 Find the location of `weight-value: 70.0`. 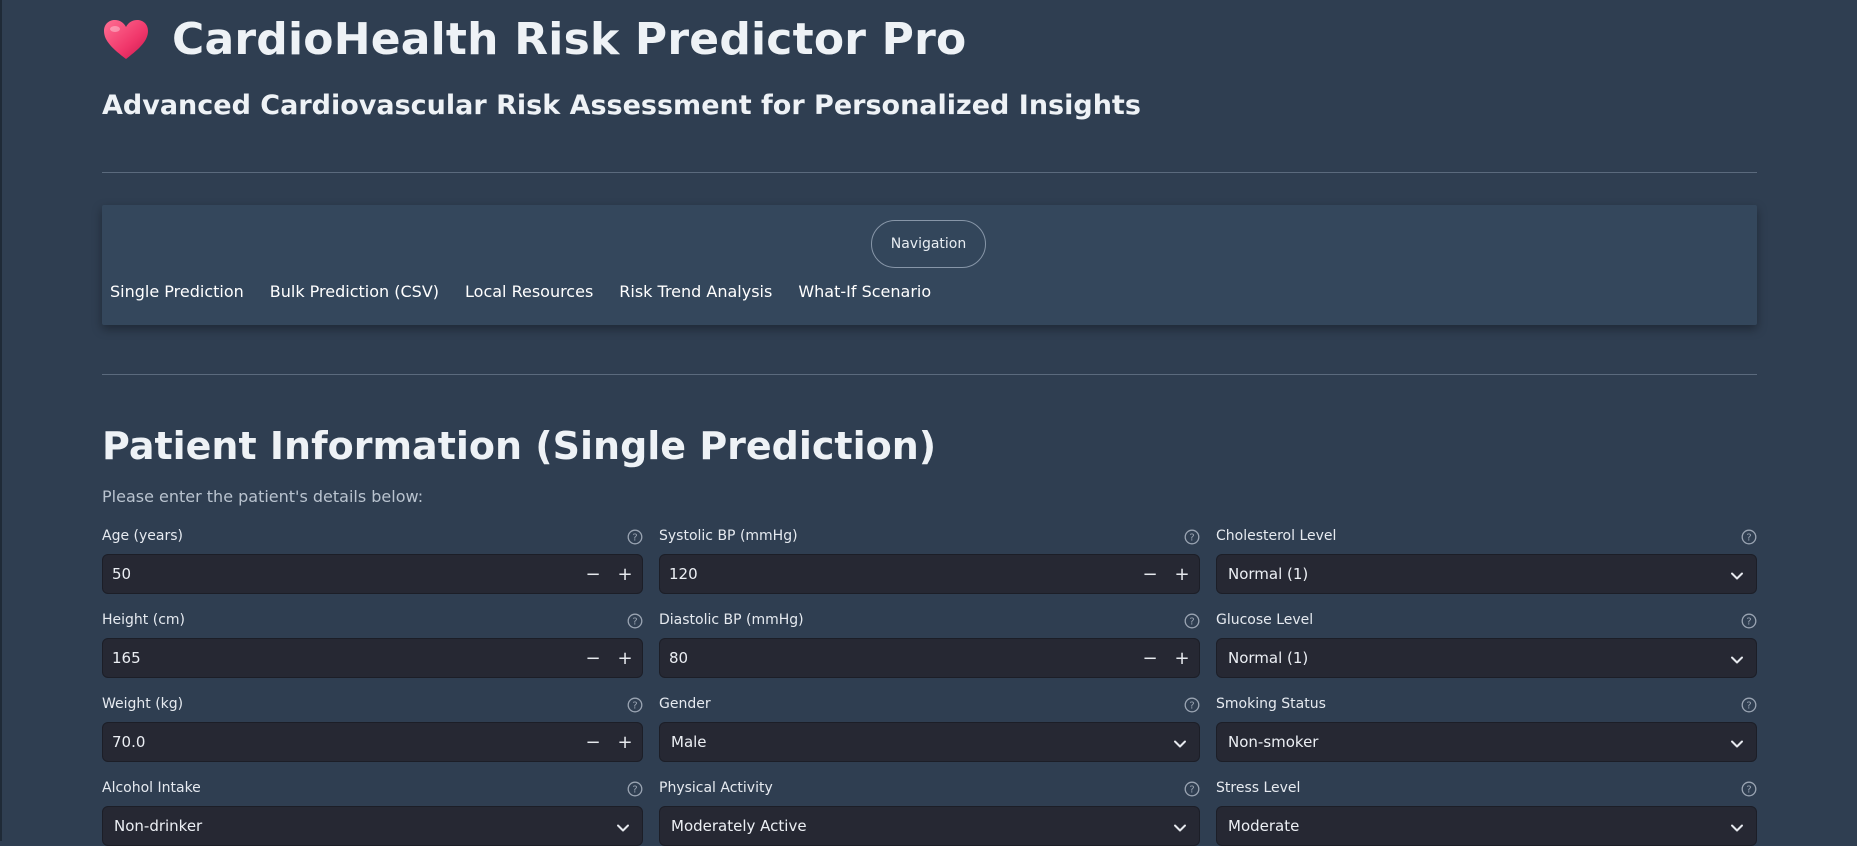

weight-value: 70.0 is located at coordinates (129, 742).